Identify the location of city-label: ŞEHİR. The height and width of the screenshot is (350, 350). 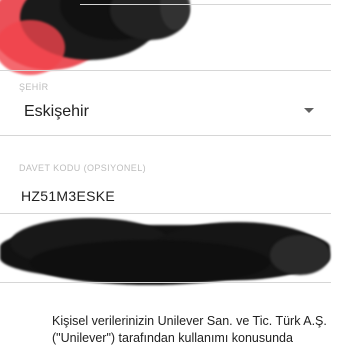
(34, 87).